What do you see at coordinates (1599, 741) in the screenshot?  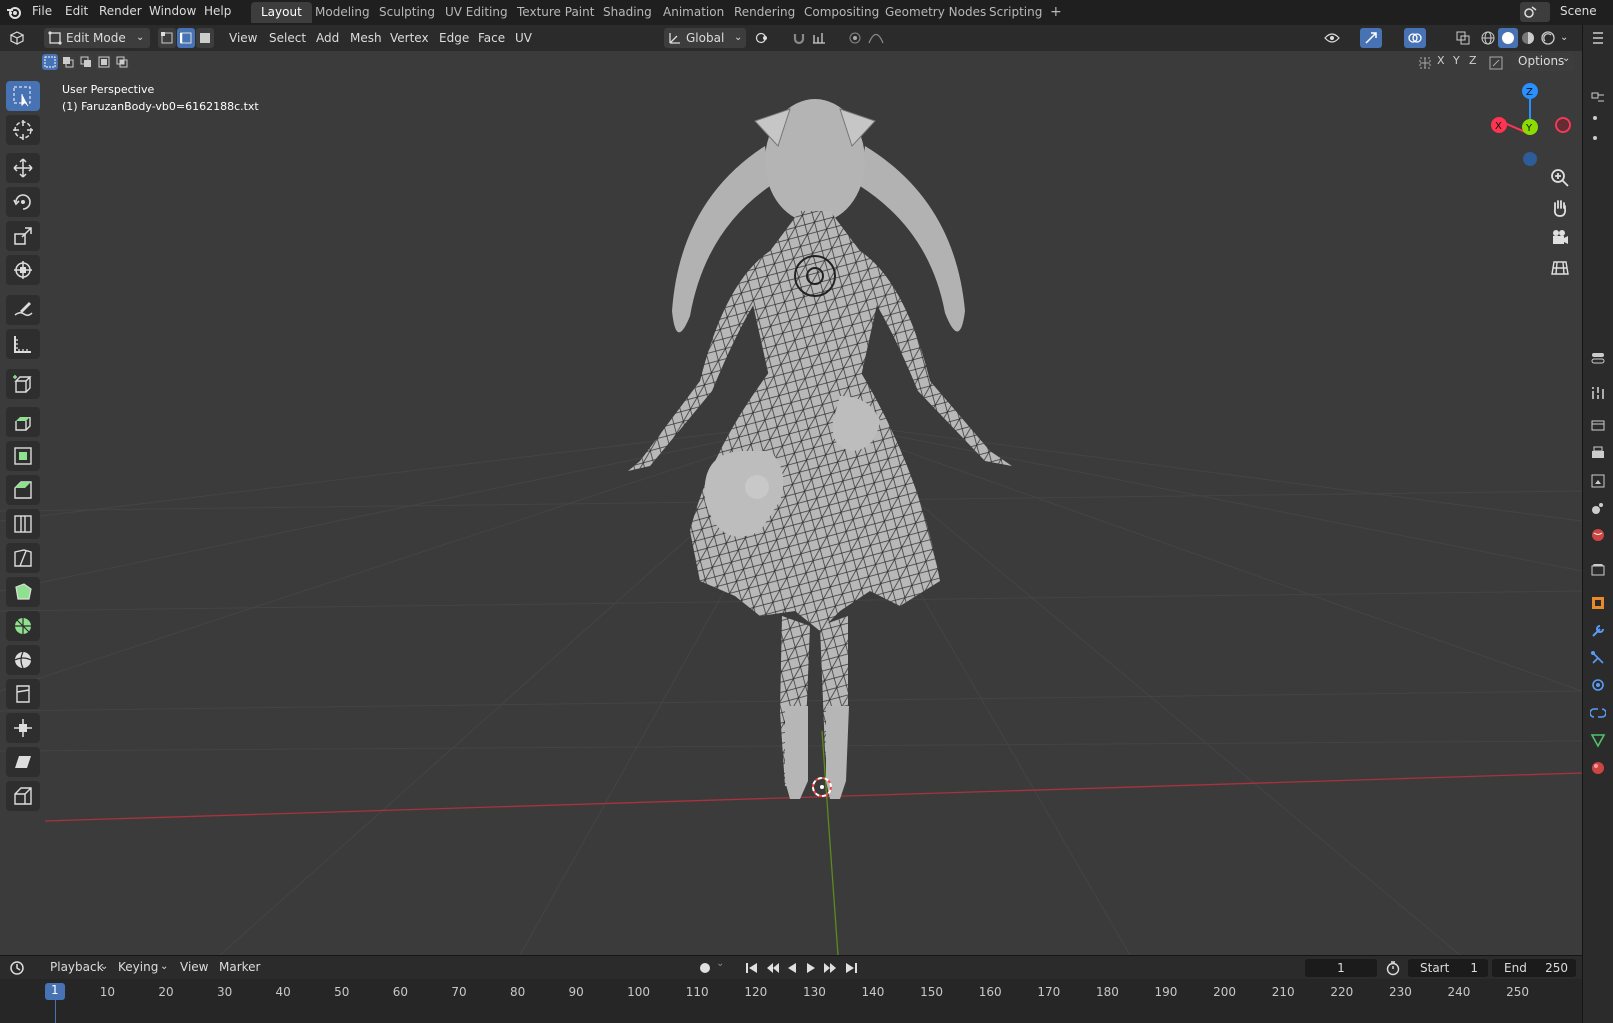 I see `data-properties-icon` at bounding box center [1599, 741].